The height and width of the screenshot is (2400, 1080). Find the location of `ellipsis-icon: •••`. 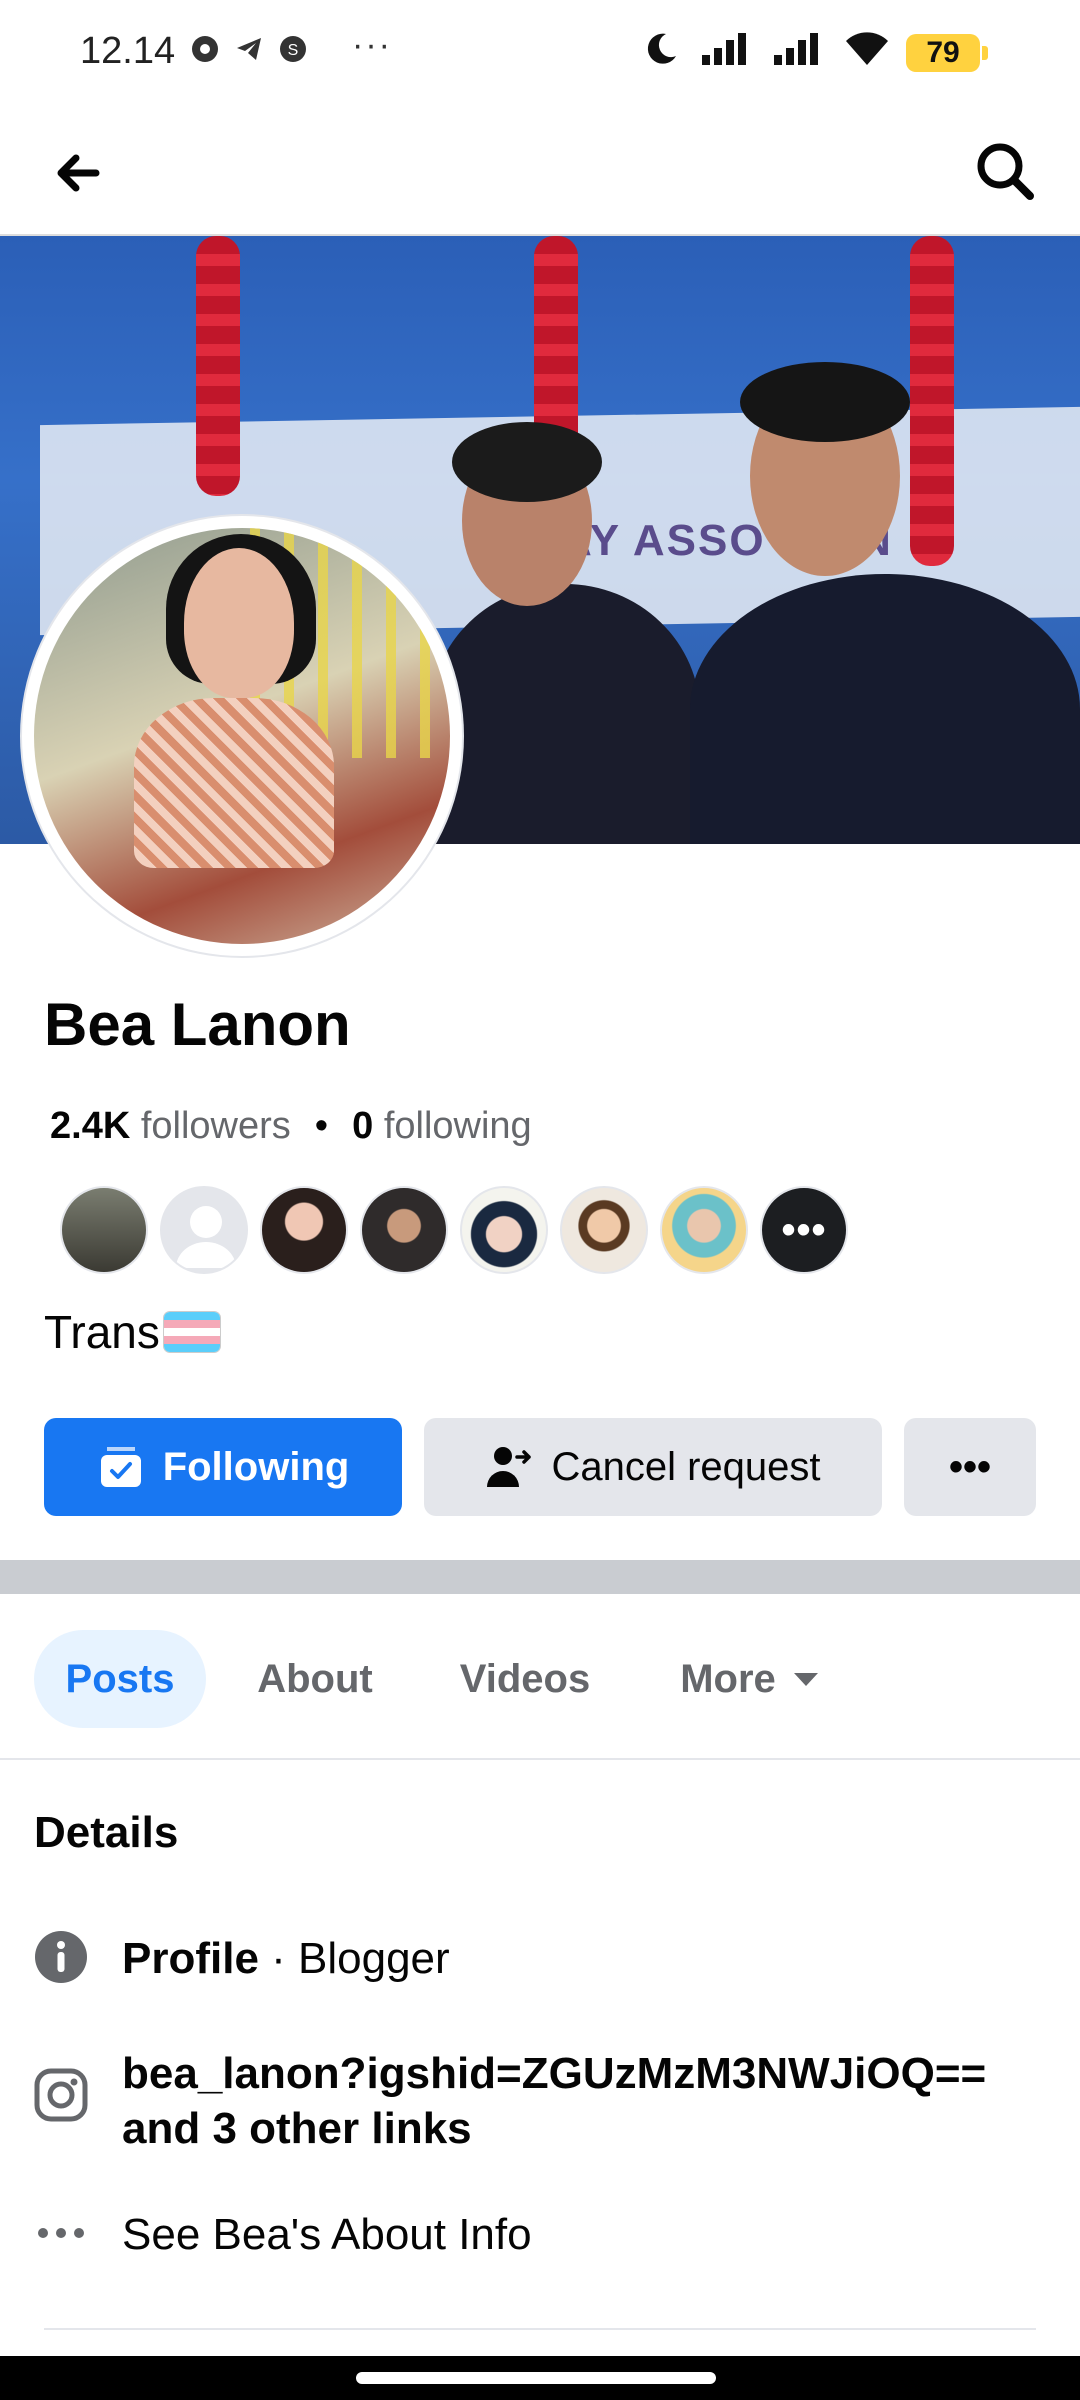

ellipsis-icon: ••• is located at coordinates (969, 1466).